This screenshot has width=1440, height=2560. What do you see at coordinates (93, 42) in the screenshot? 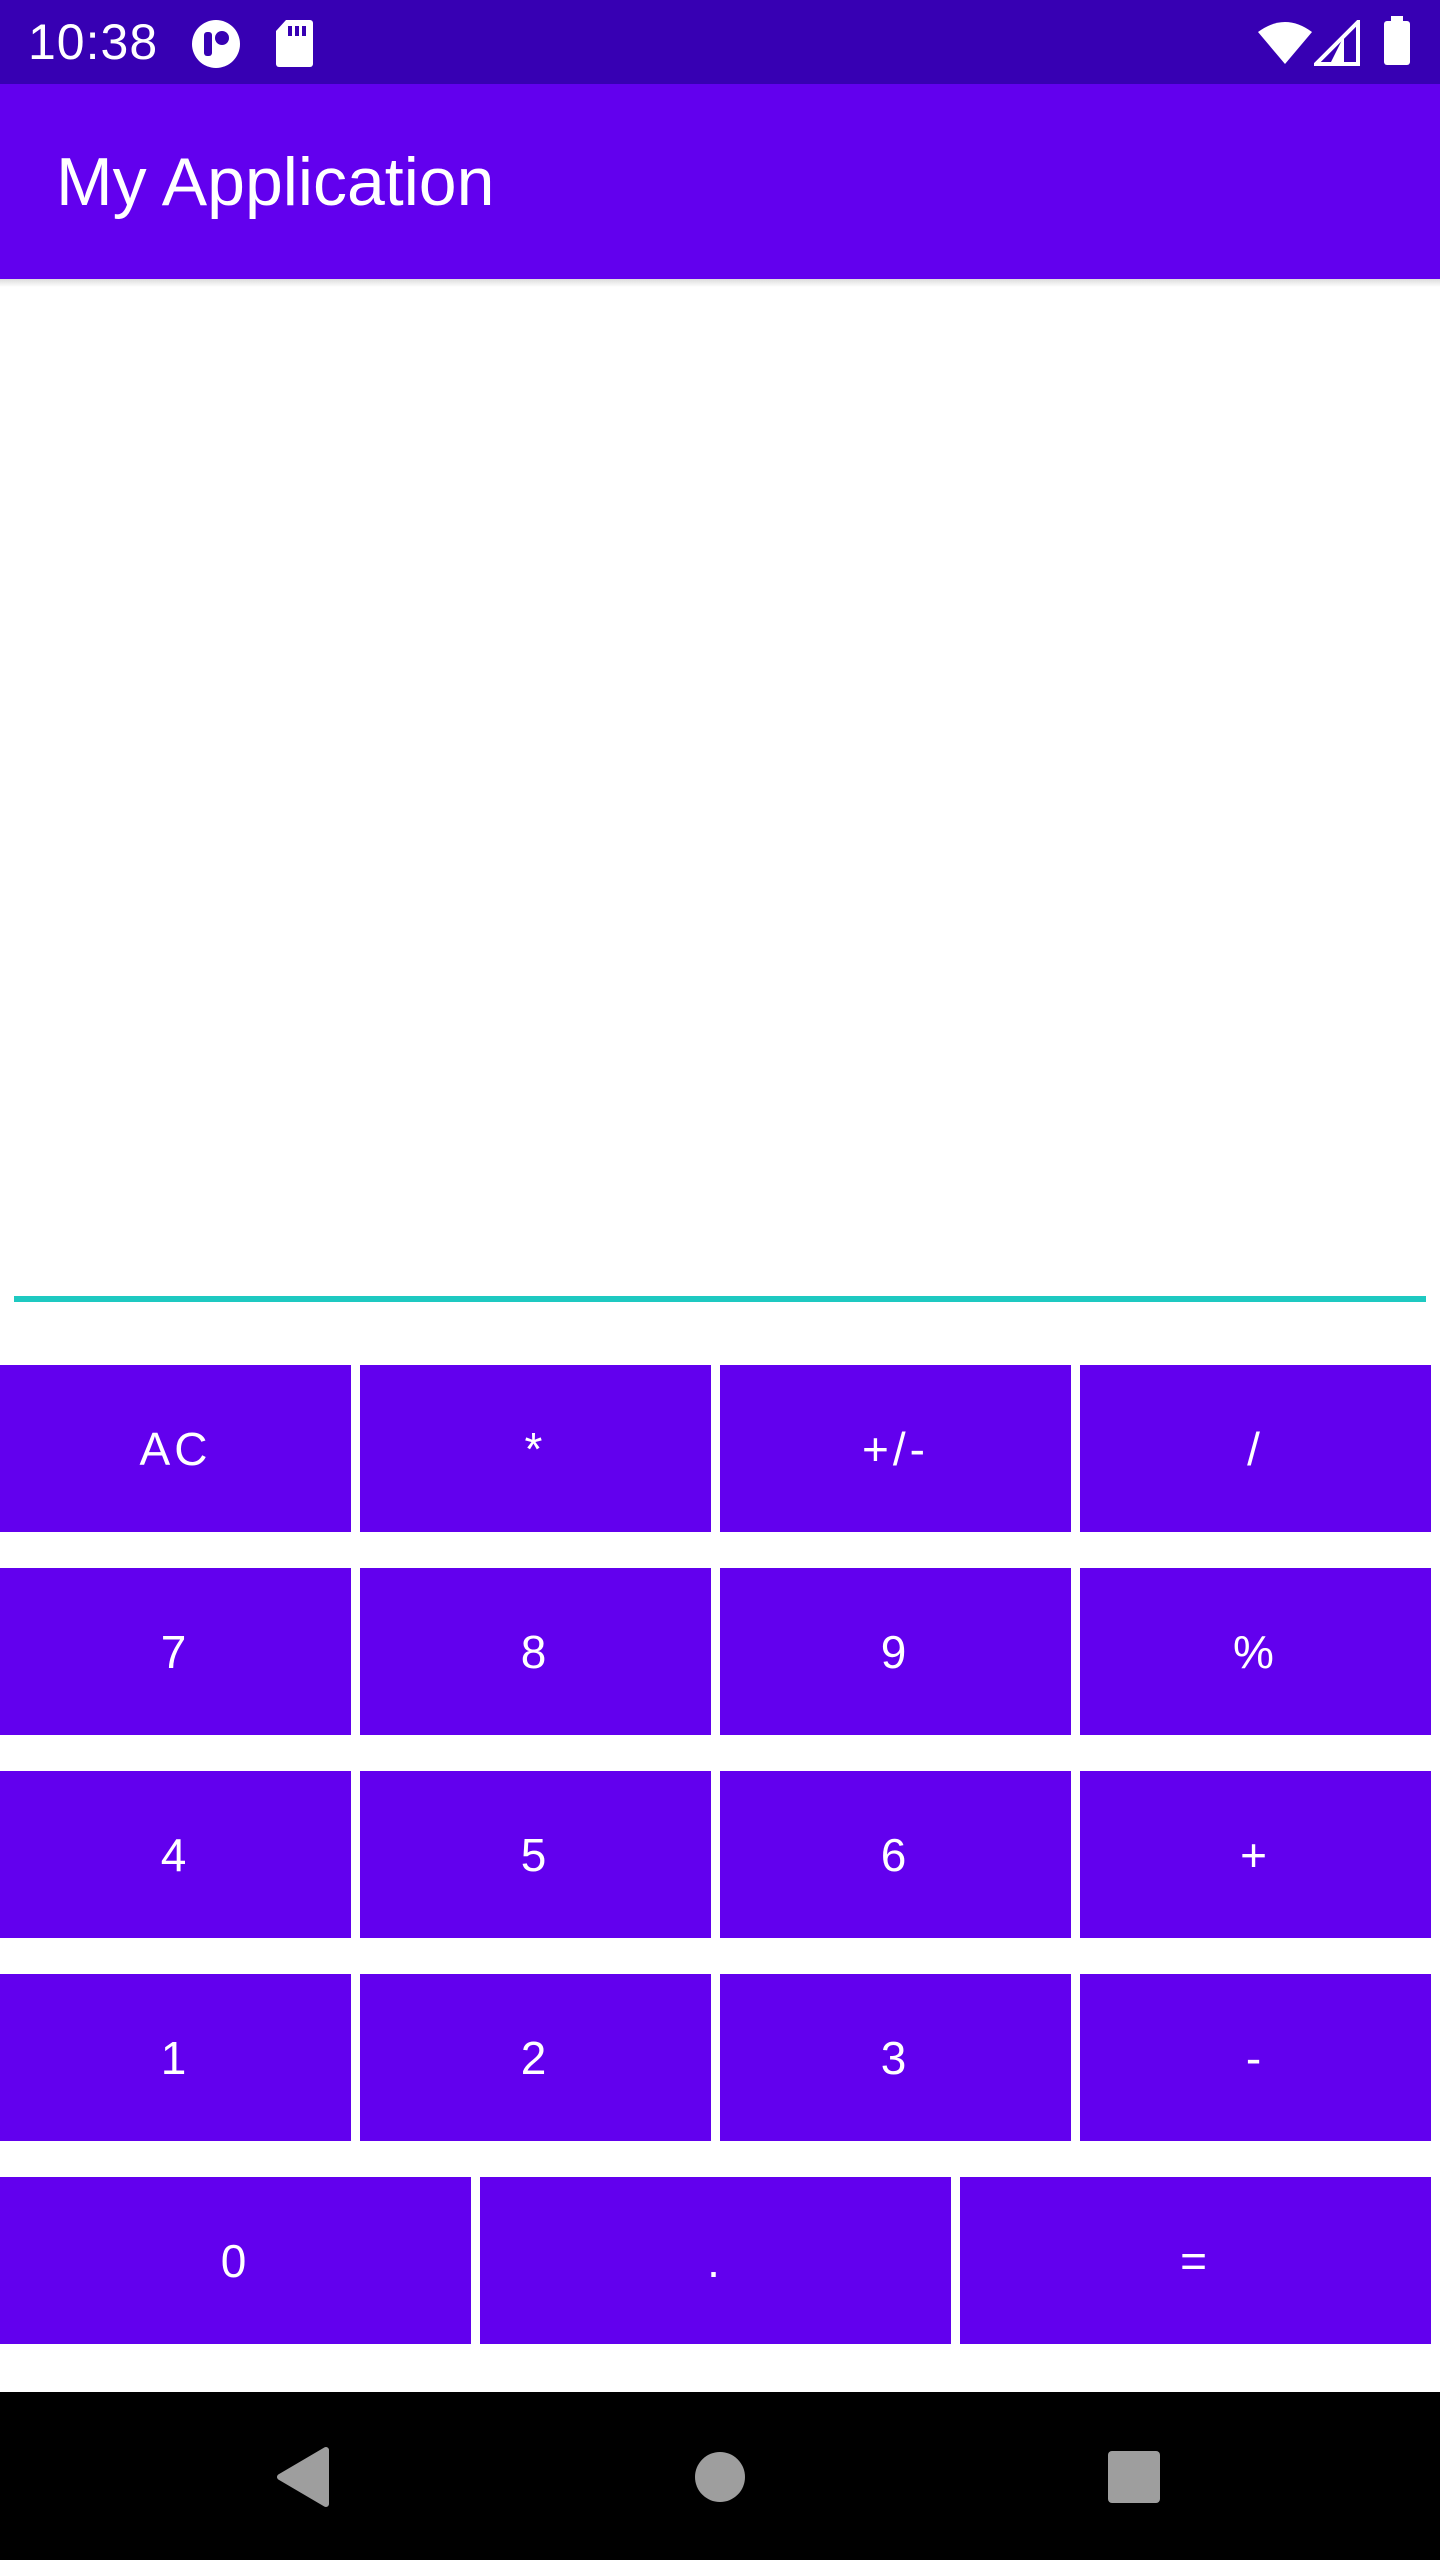
I see `status-time: 10:38` at bounding box center [93, 42].